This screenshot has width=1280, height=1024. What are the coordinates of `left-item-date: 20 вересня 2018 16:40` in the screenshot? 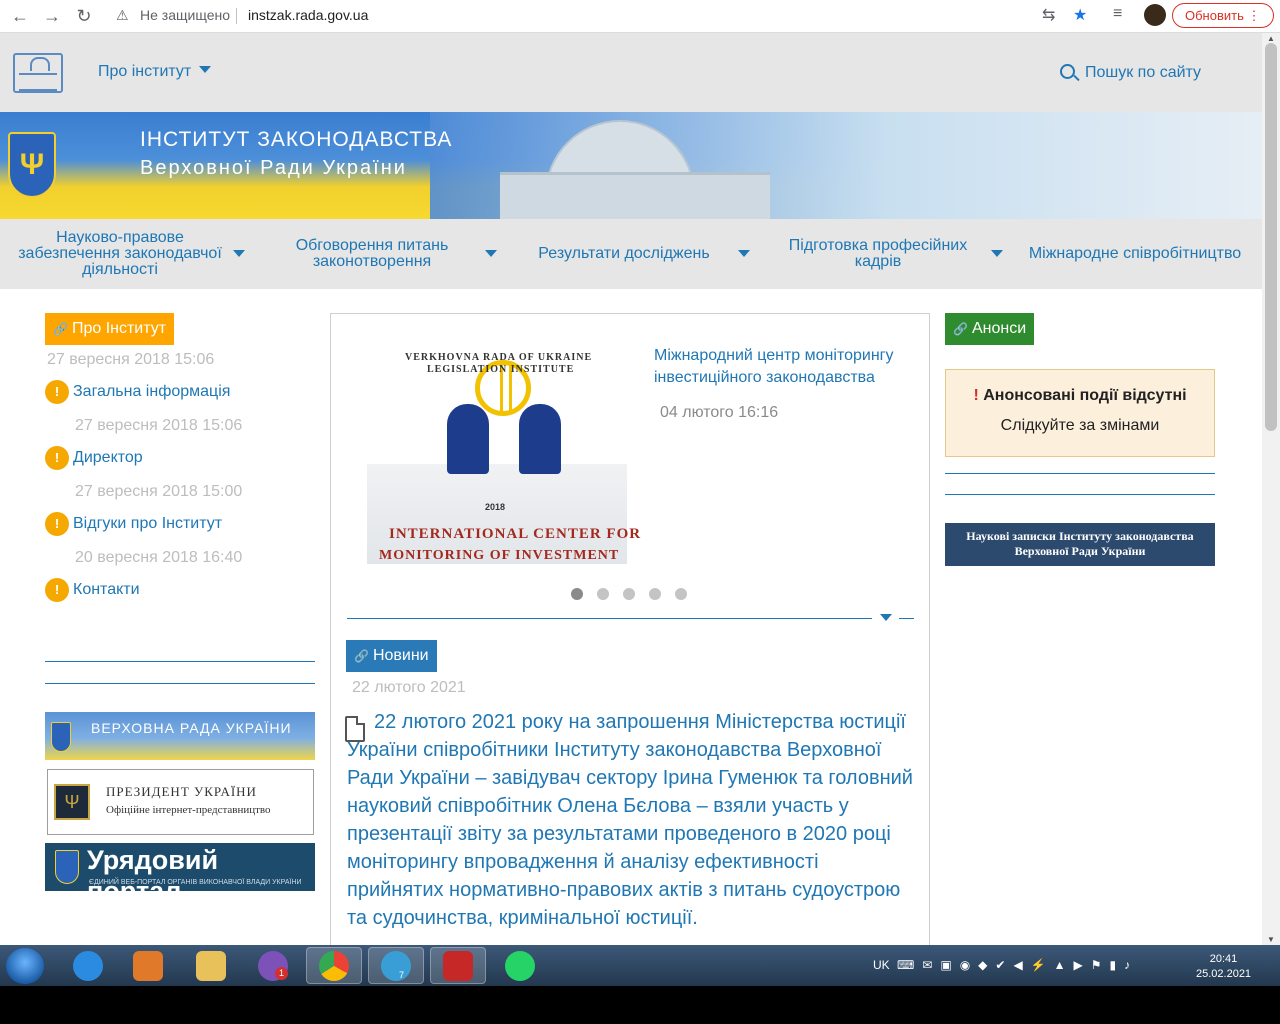 It's located at (159, 557).